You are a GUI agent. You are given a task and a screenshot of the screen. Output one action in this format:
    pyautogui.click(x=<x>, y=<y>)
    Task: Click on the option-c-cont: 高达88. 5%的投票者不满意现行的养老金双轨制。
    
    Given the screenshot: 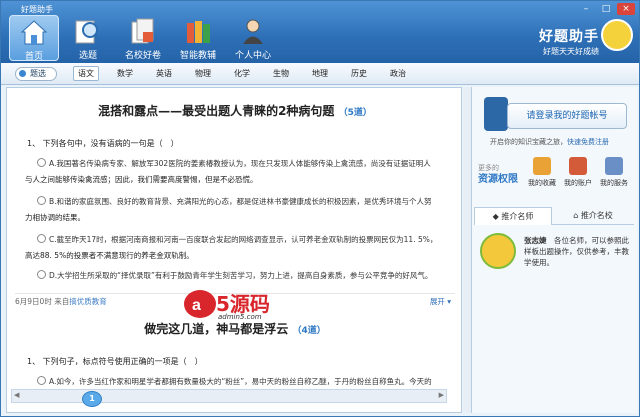 What is the action you would take?
    pyautogui.click(x=109, y=255)
    